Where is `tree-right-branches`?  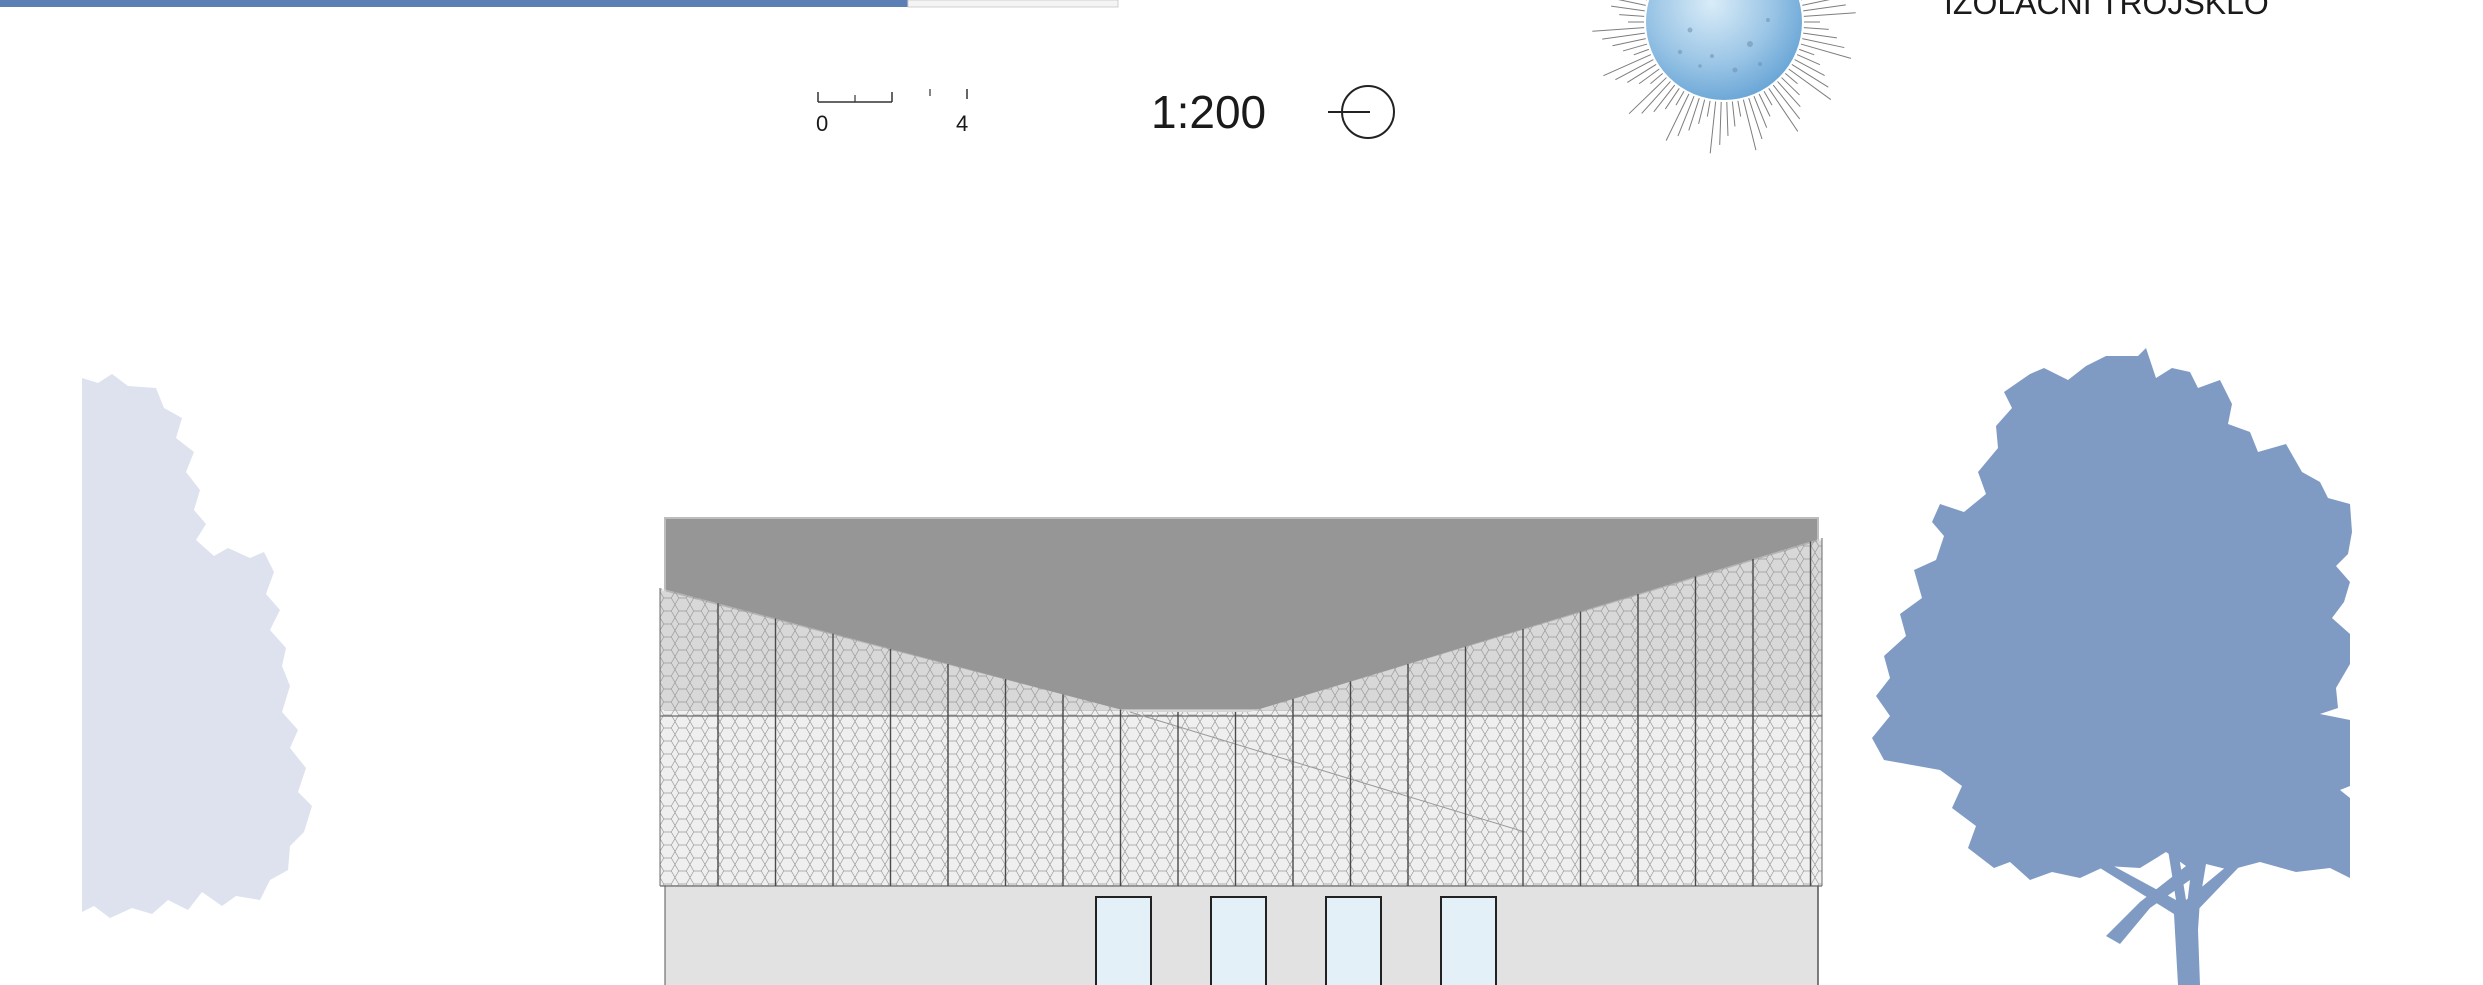
tree-right-branches is located at coordinates (2169, 917).